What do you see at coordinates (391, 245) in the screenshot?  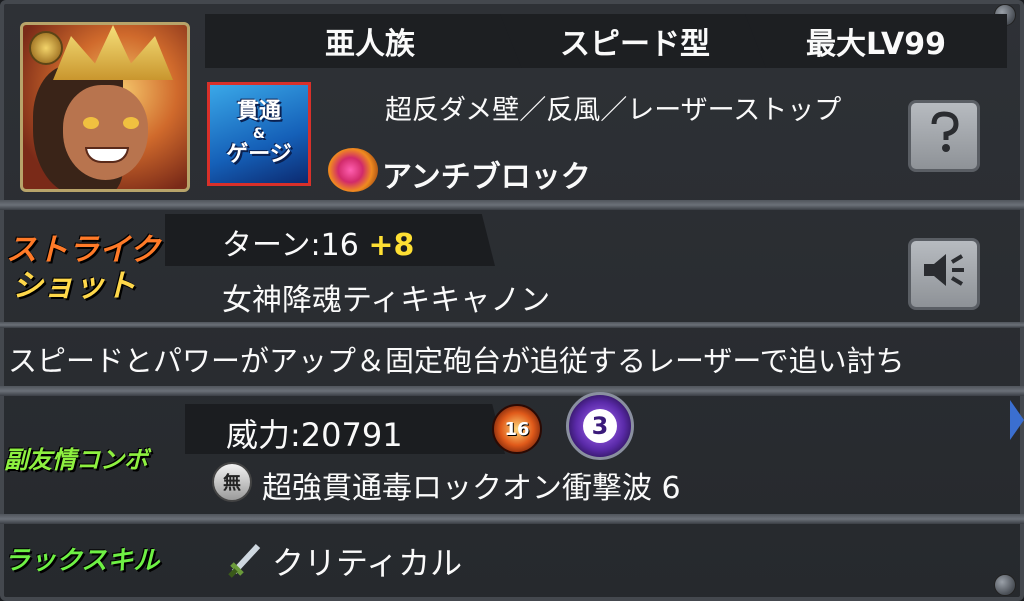 I see `turn-bonus: +8` at bounding box center [391, 245].